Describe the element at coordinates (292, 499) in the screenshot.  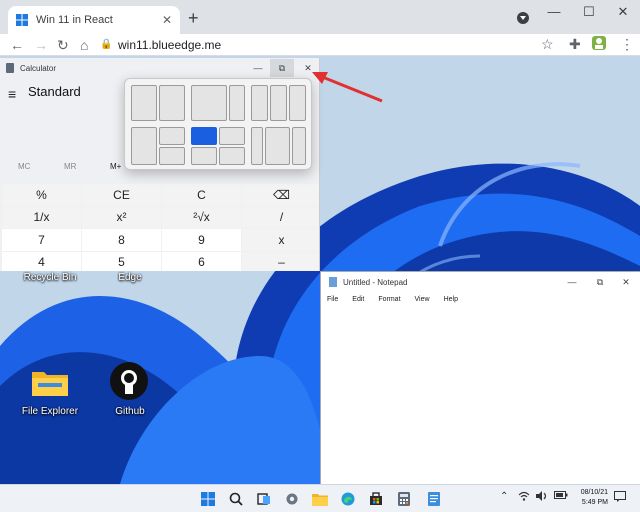
I see `settings-gear-icon` at that location.